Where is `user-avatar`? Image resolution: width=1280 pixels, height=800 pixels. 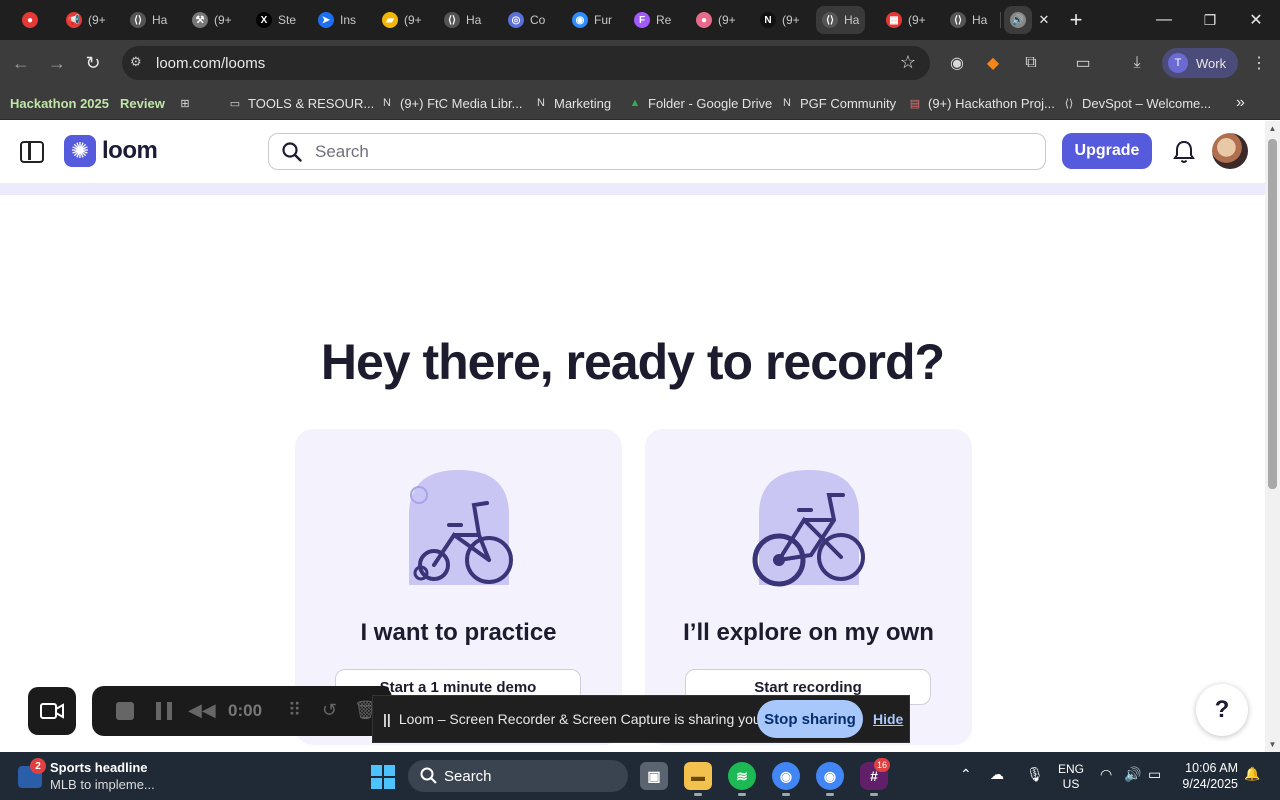 user-avatar is located at coordinates (1230, 151).